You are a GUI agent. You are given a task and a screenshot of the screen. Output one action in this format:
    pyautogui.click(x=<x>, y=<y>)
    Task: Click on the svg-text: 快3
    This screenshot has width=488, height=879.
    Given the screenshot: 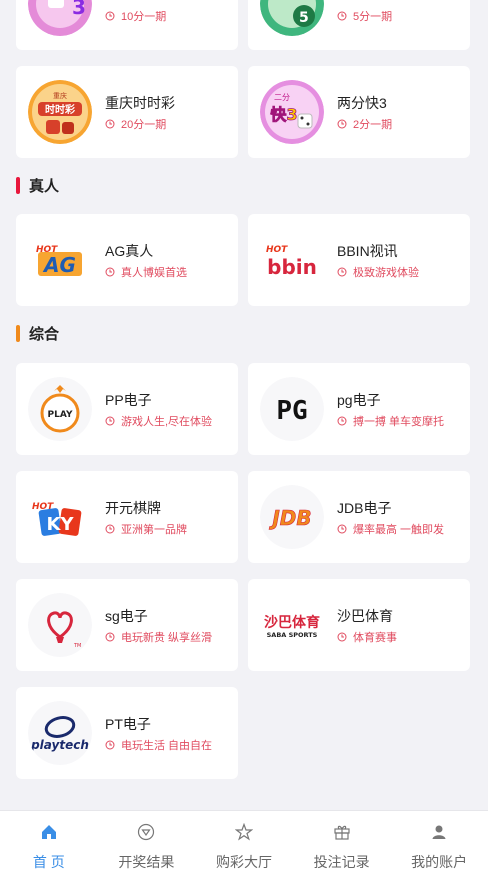 What is the action you would take?
    pyautogui.click(x=283, y=114)
    